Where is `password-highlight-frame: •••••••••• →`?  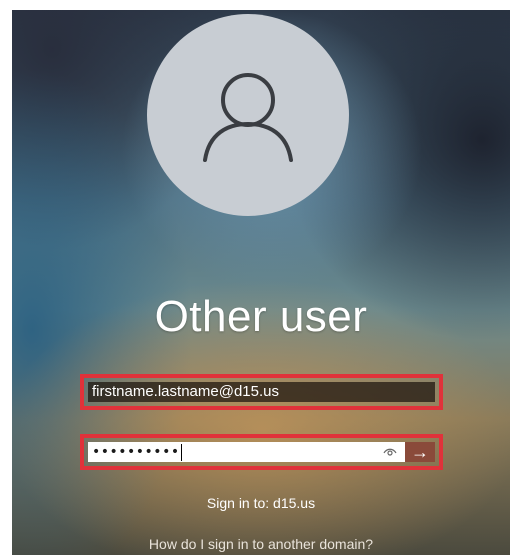
password-highlight-frame: •••••••••• → is located at coordinates (261, 452).